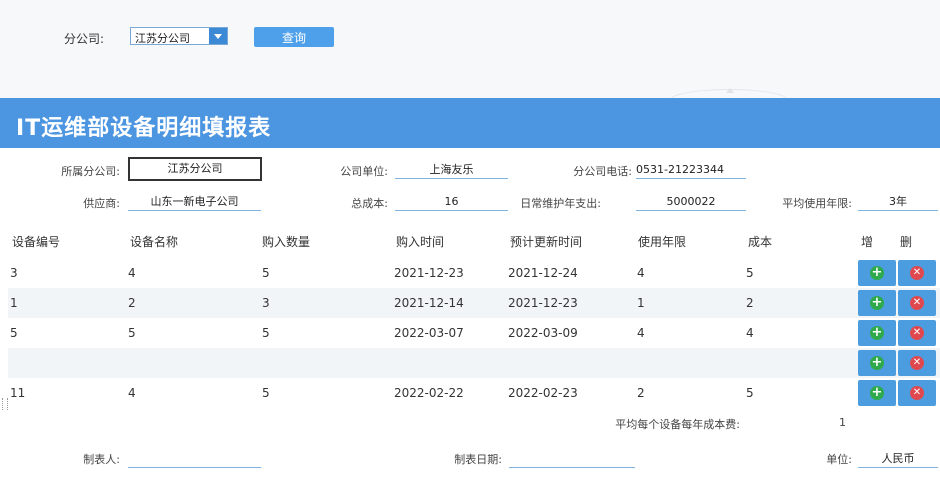 The image size is (940, 485). What do you see at coordinates (429, 273) in the screenshot?
I see `cell-purchase-date: 2021-12-23` at bounding box center [429, 273].